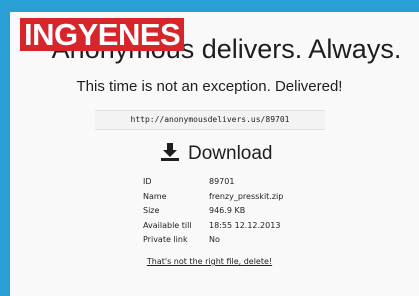 The image size is (419, 296). Describe the element at coordinates (102, 34) in the screenshot. I see `ingyenes-badge: INGYENES` at that location.